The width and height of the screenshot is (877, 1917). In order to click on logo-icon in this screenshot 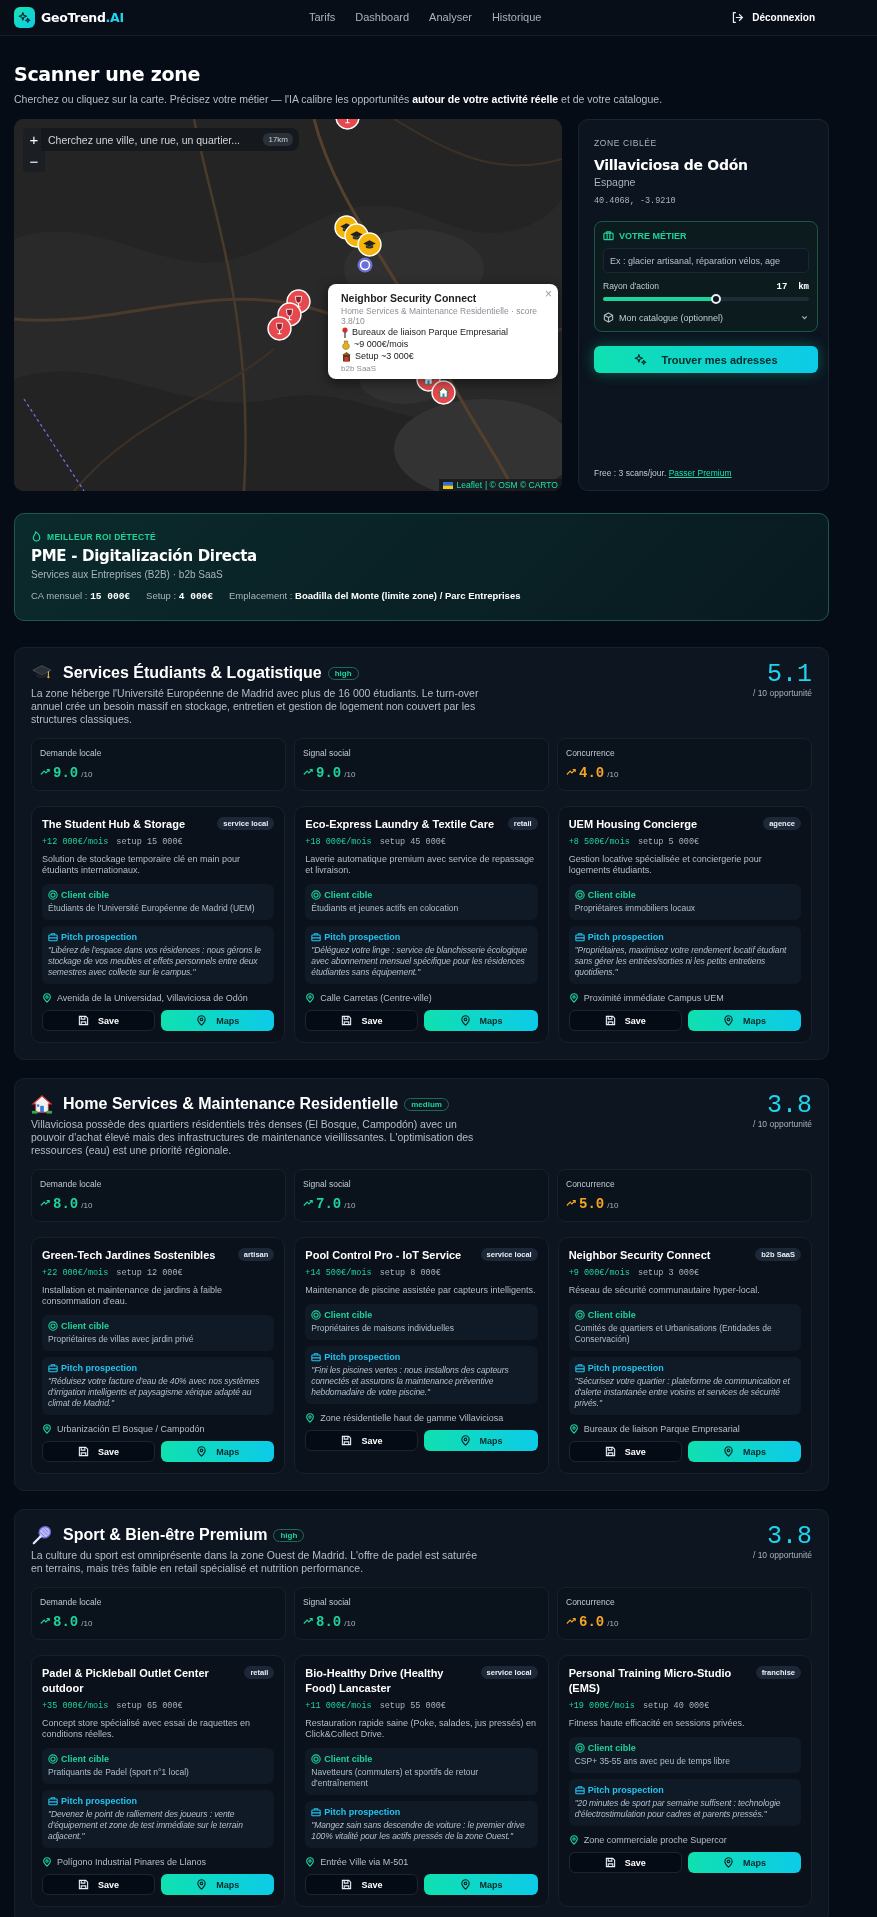, I will do `click(24, 17)`.